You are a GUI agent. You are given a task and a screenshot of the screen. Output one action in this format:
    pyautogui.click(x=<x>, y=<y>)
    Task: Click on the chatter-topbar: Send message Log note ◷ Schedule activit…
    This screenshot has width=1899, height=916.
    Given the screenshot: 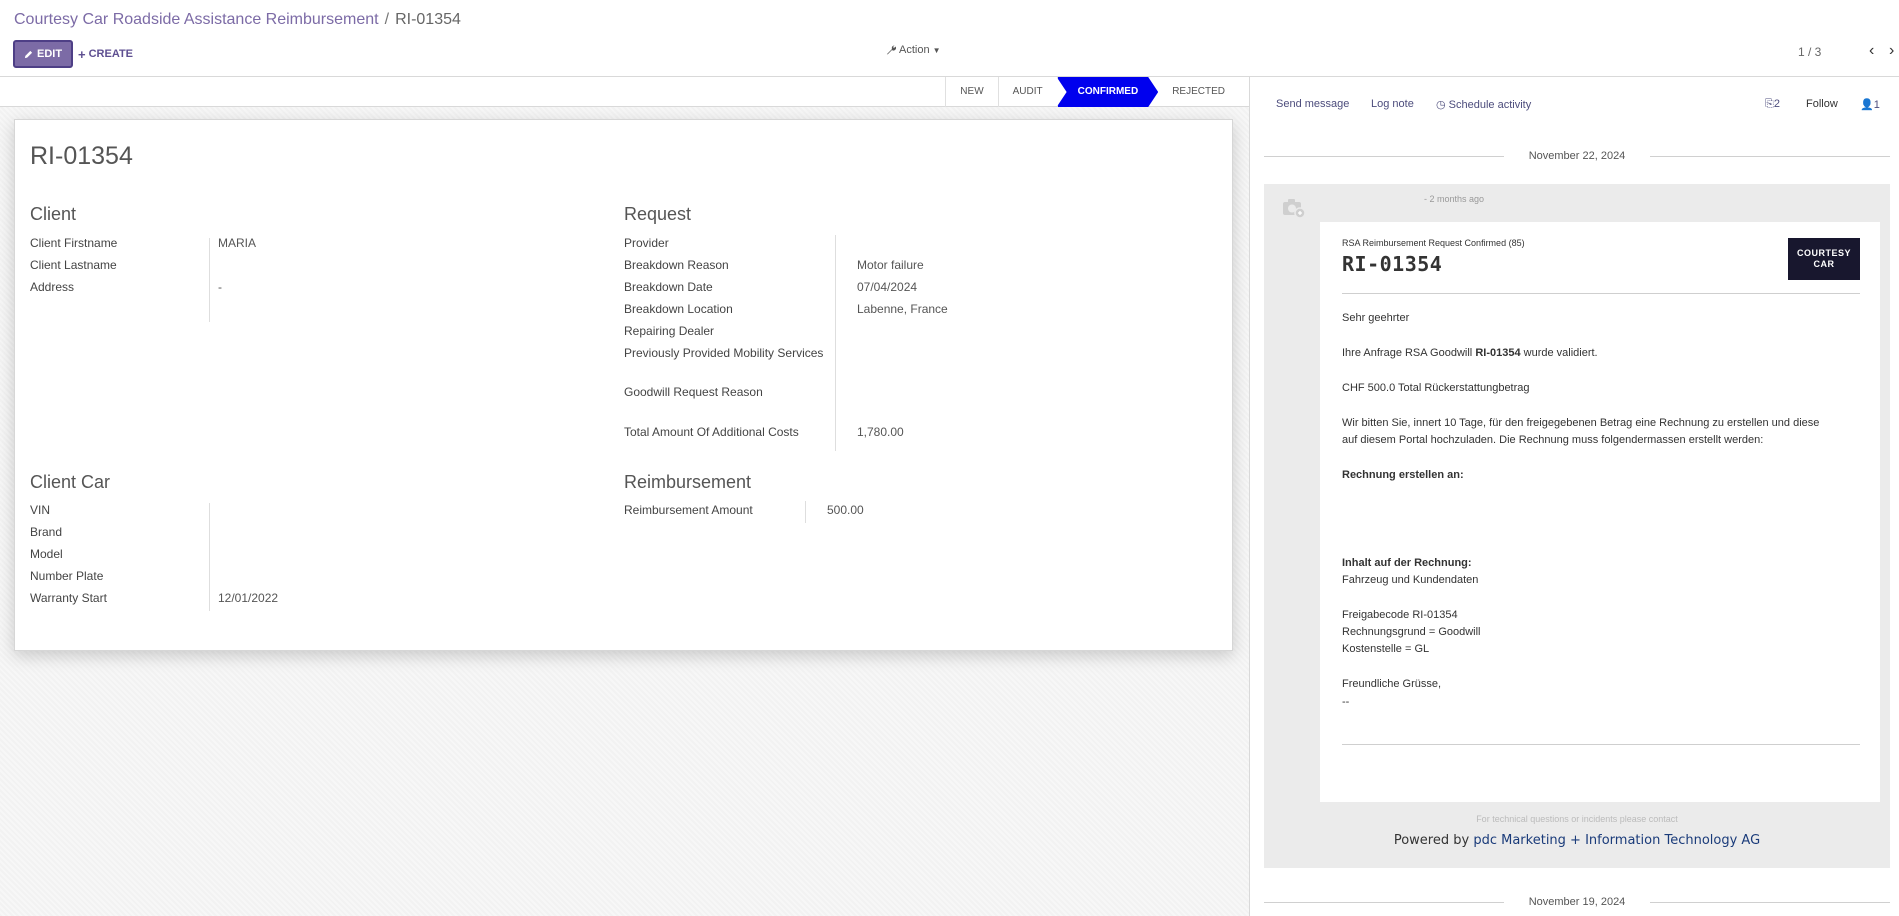 What is the action you would take?
    pyautogui.click(x=1574, y=97)
    